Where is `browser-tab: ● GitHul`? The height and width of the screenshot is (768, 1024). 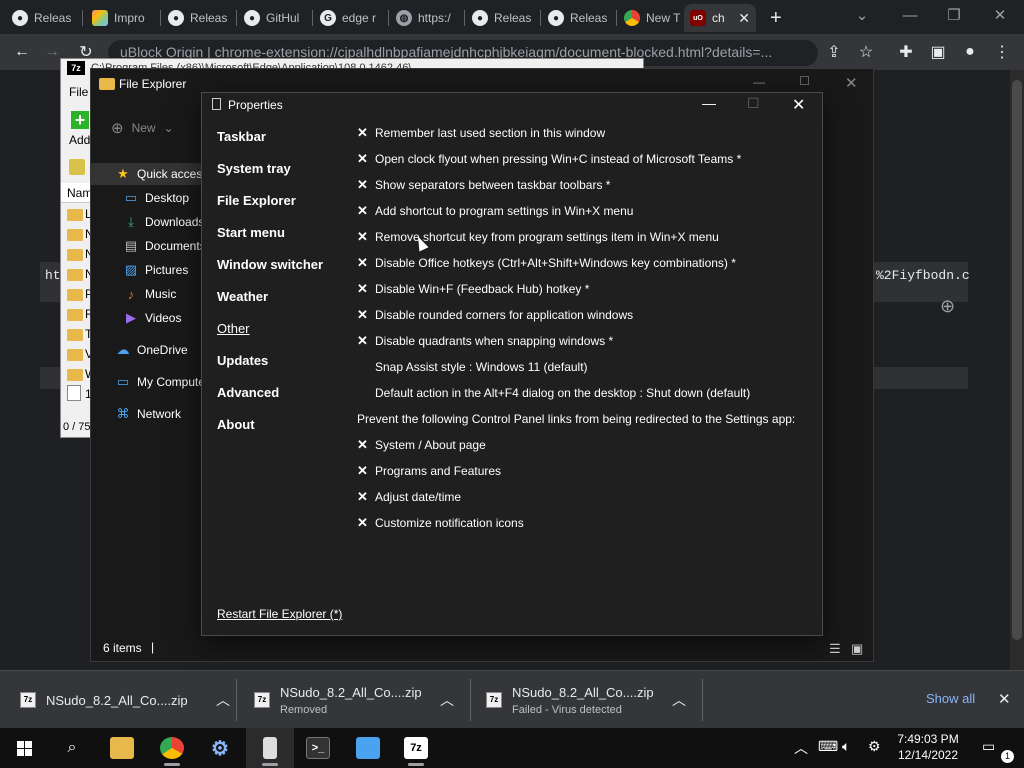
browser-tab: ● GitHul is located at coordinates (274, 18).